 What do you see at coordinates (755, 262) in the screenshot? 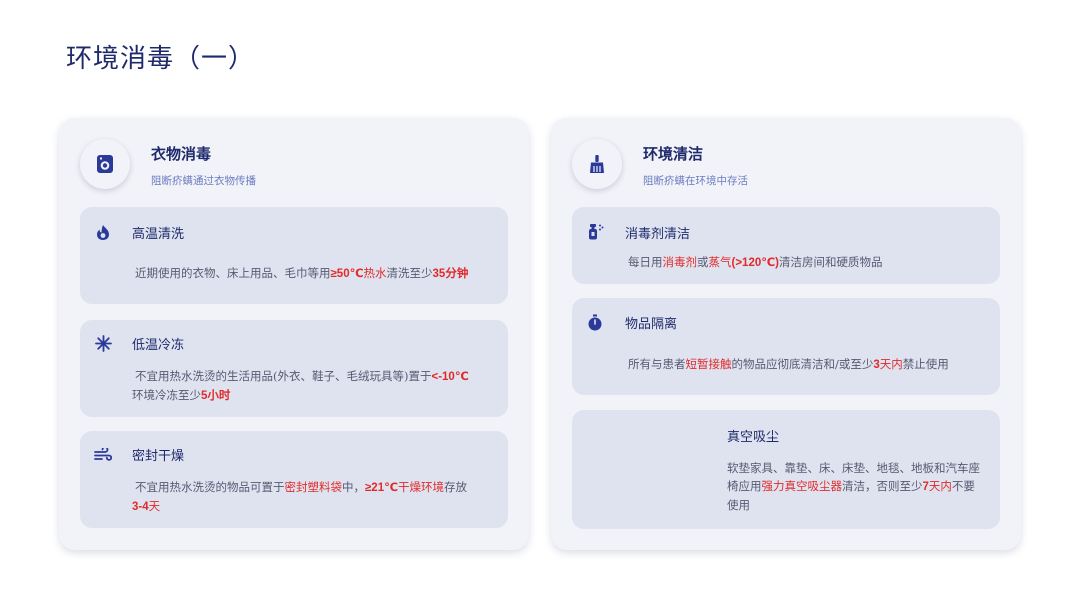
I see `card-description: 每日用消毒剂或蒸气(>120℃)清洁房间和硬质物品` at bounding box center [755, 262].